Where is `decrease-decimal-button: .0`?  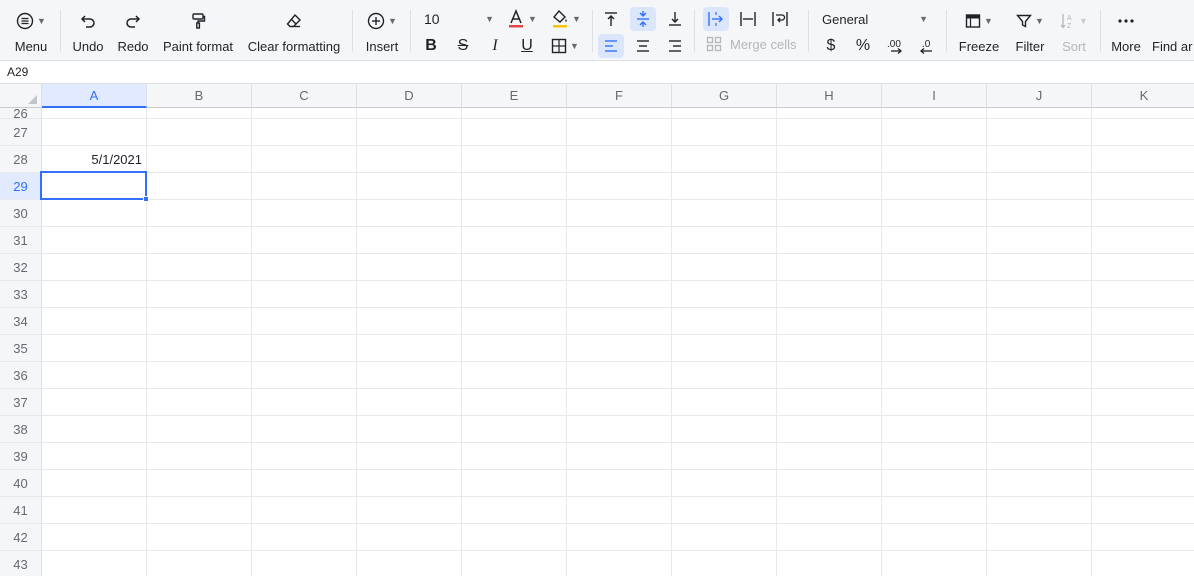
decrease-decimal-button: .0 is located at coordinates (927, 46).